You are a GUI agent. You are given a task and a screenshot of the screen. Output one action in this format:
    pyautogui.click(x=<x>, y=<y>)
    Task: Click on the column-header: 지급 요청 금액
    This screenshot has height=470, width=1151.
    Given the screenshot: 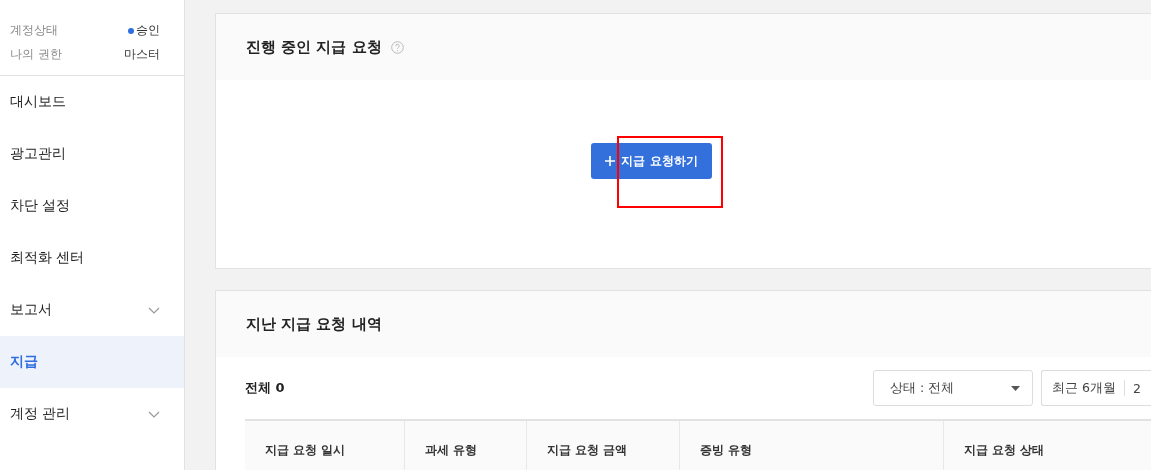 What is the action you would take?
    pyautogui.click(x=602, y=445)
    